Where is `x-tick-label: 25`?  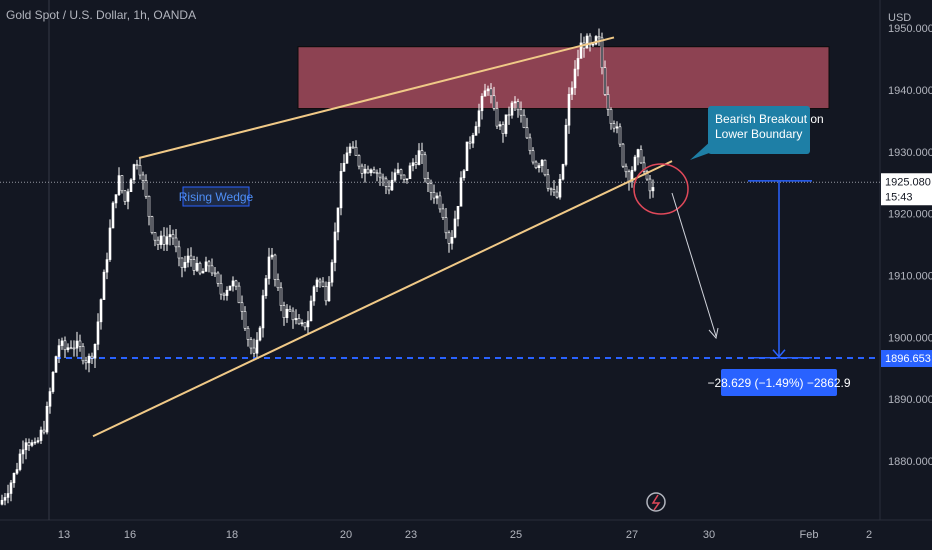 x-tick-label: 25 is located at coordinates (516, 535).